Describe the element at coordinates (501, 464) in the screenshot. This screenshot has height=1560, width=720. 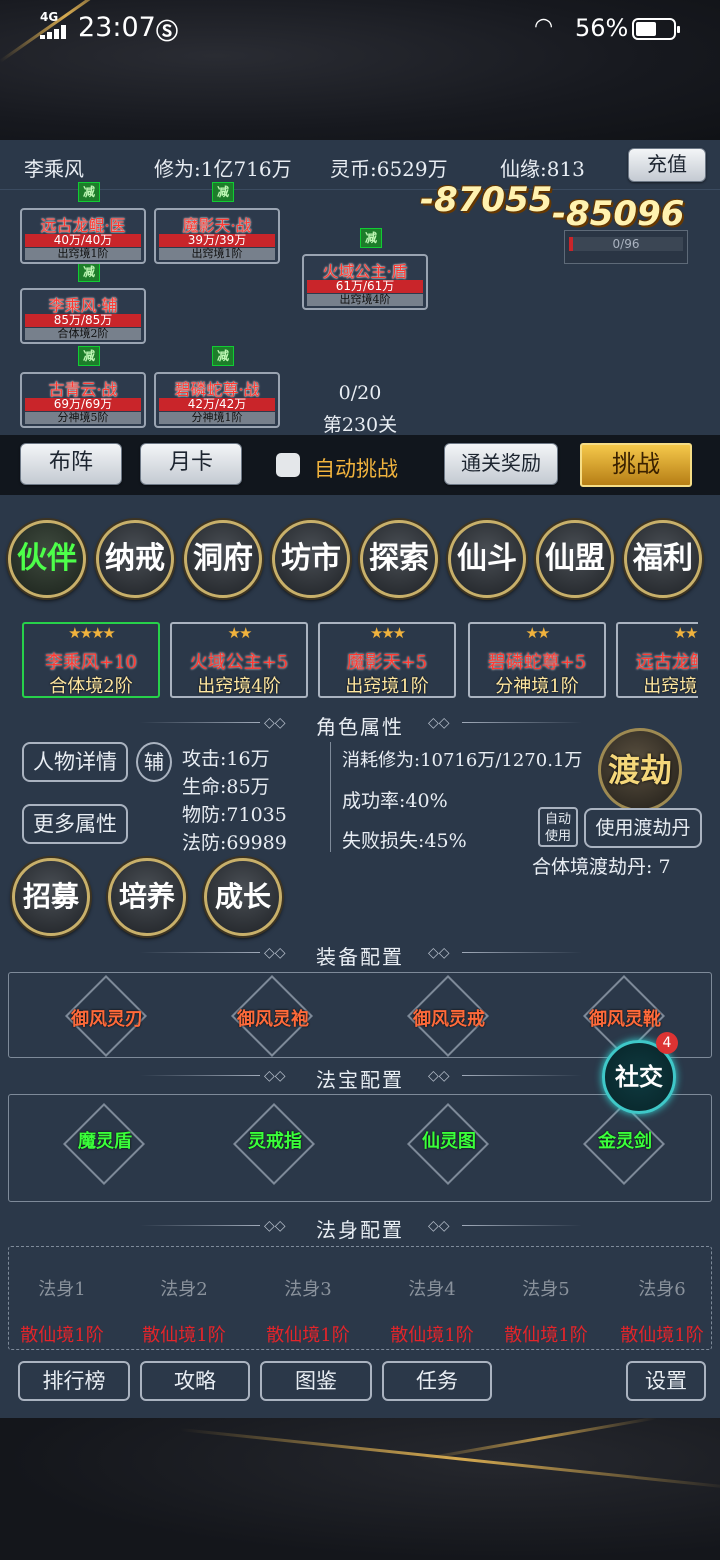
I see `clear-reward-button: 通关奖励` at that location.